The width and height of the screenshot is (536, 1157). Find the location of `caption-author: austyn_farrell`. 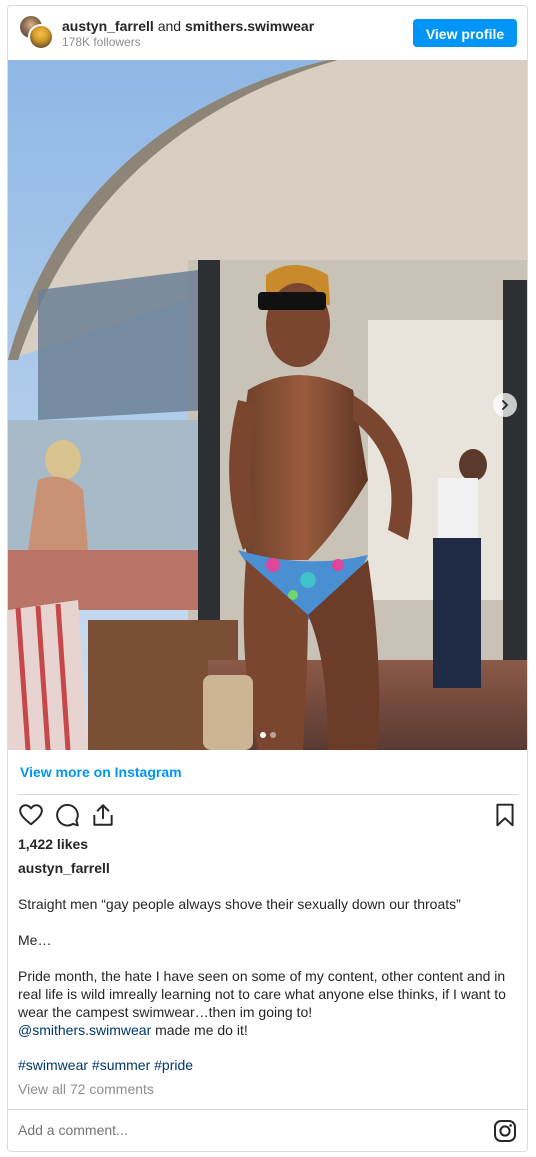

caption-author: austyn_farrell is located at coordinates (64, 868).